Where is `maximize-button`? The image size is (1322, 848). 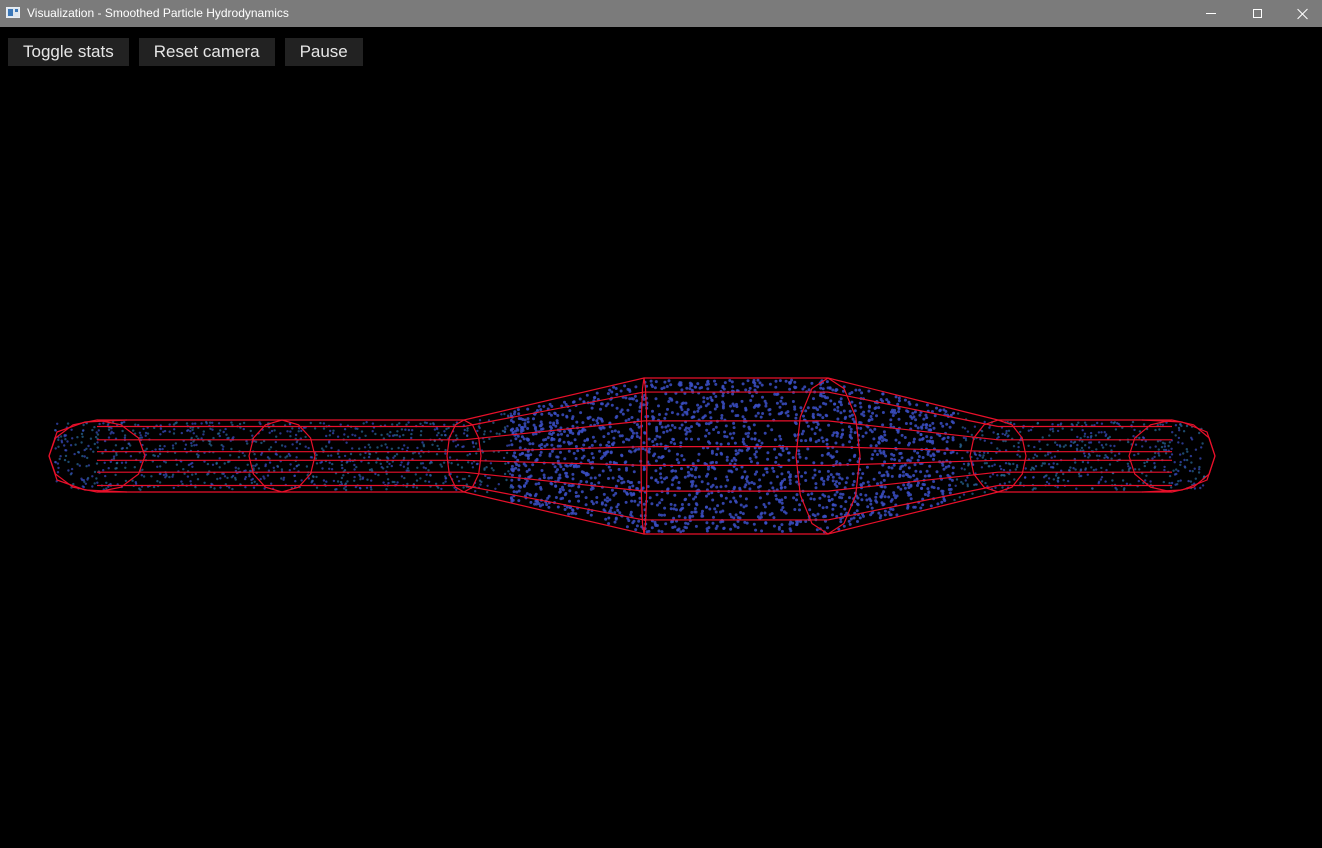
maximize-button is located at coordinates (1257, 13).